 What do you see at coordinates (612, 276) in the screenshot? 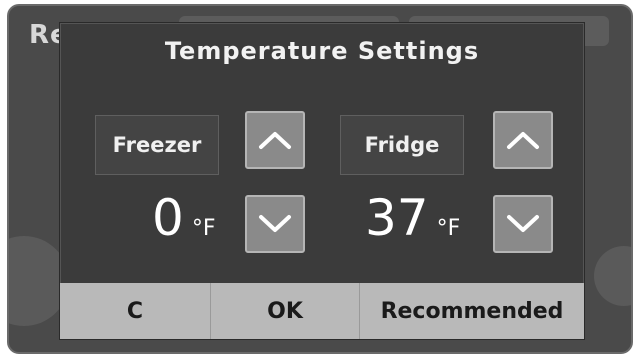
I see `background-decoration` at bounding box center [612, 276].